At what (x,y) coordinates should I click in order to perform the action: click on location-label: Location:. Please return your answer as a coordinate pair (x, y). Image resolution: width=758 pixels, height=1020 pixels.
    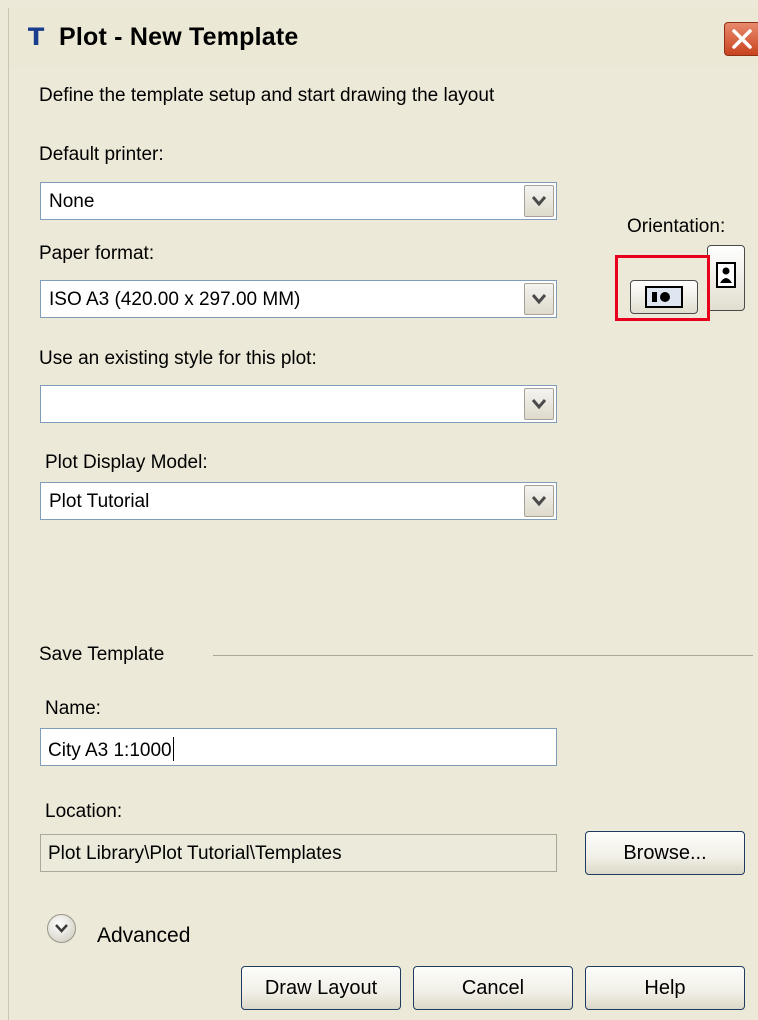
    Looking at the image, I should click on (84, 811).